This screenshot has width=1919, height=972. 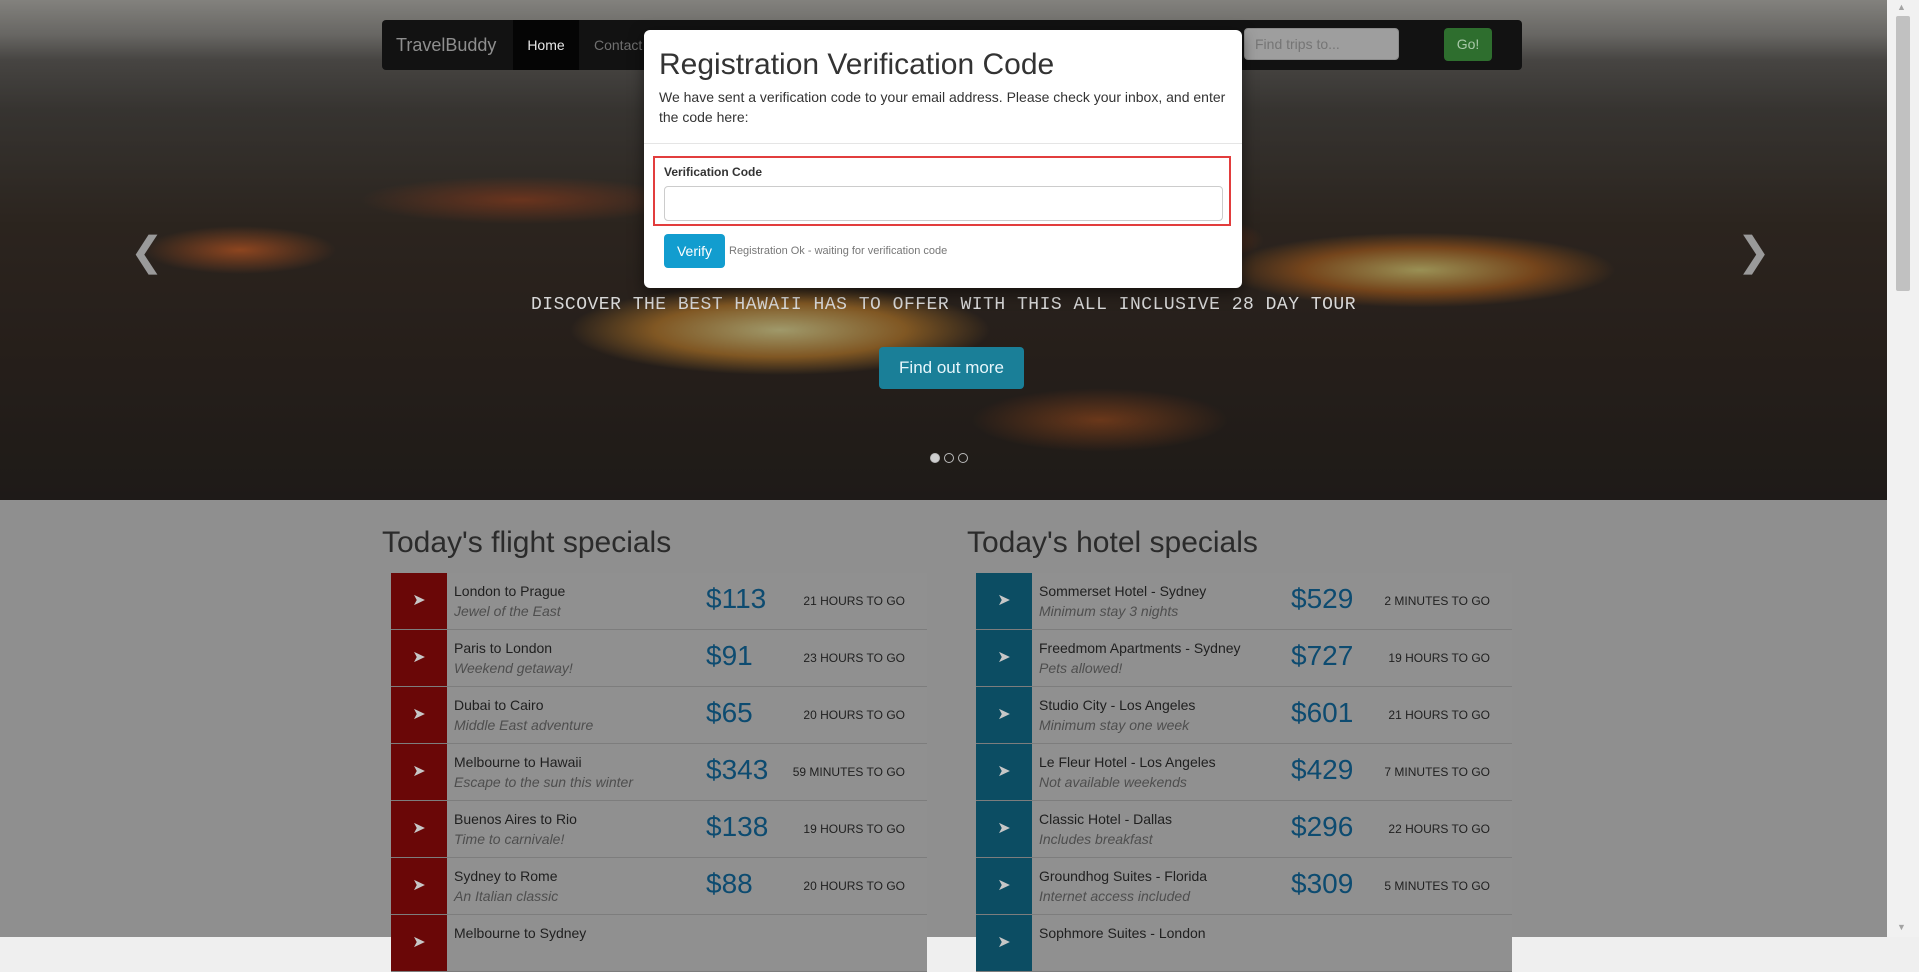 What do you see at coordinates (518, 762) in the screenshot?
I see `item-title: Melbourne to Hawaii` at bounding box center [518, 762].